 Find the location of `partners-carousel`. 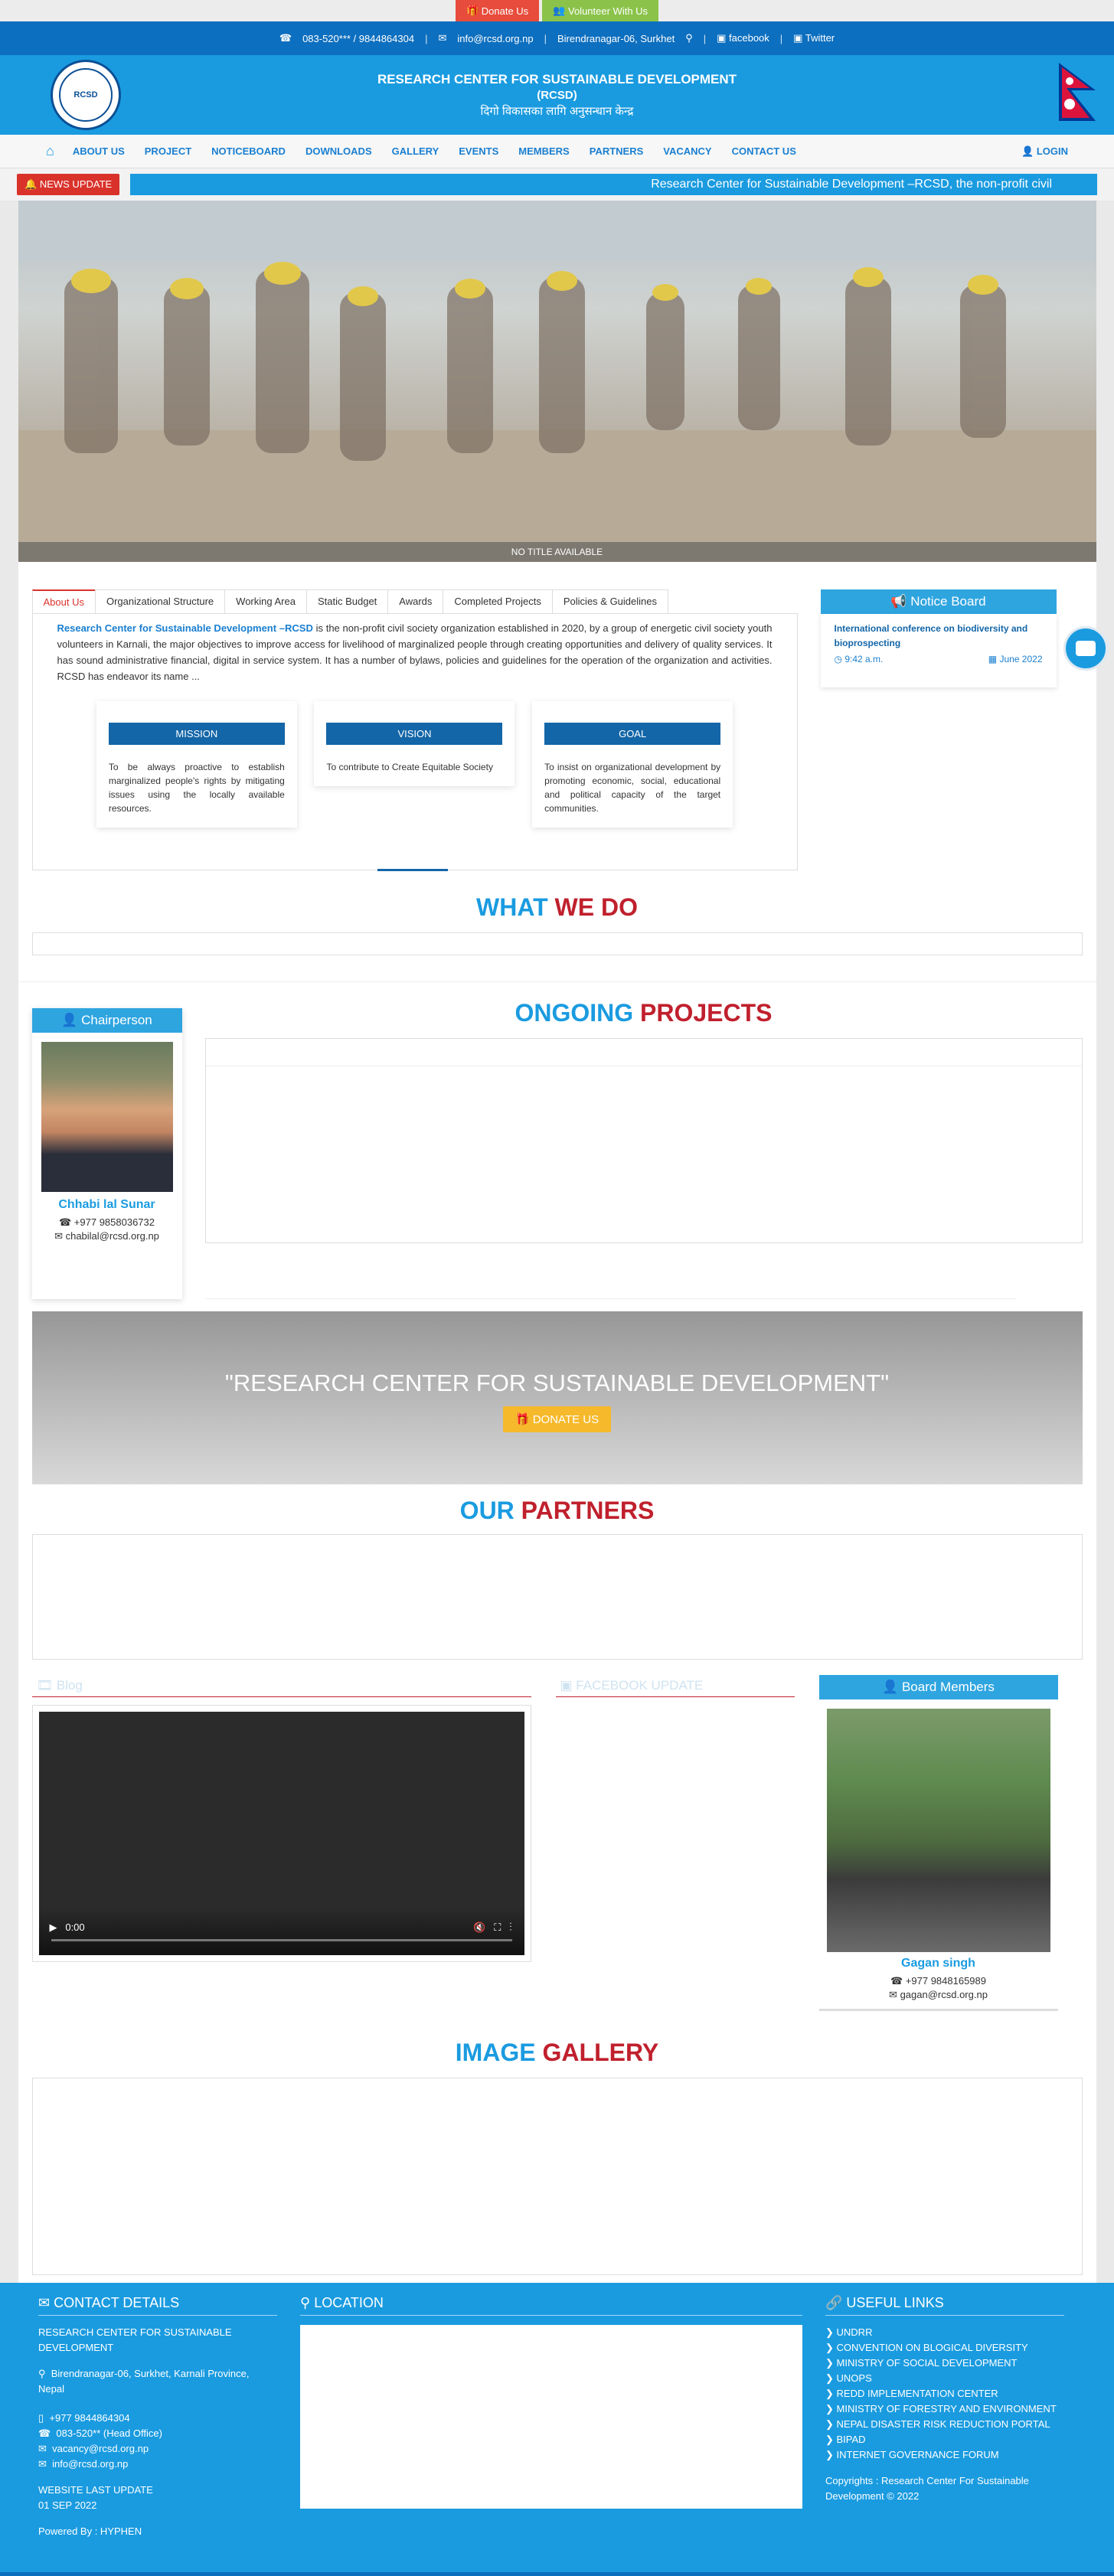

partners-carousel is located at coordinates (557, 1597).